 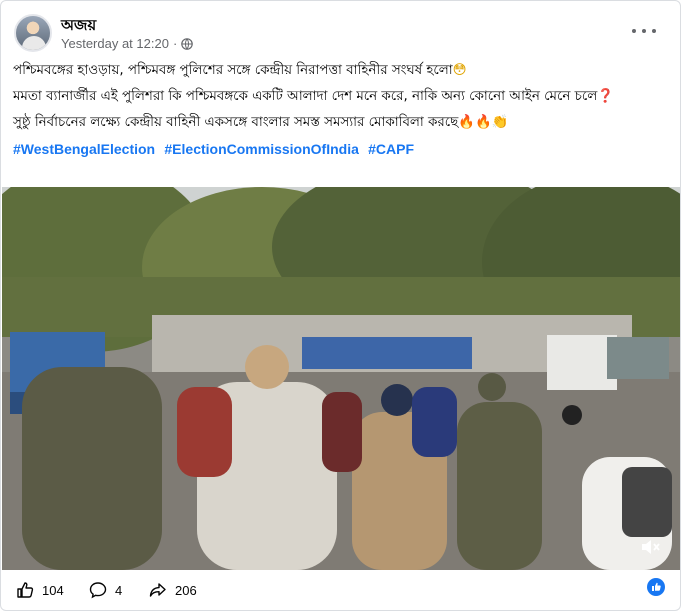 I want to click on comment-button: 4, so click(x=105, y=590).